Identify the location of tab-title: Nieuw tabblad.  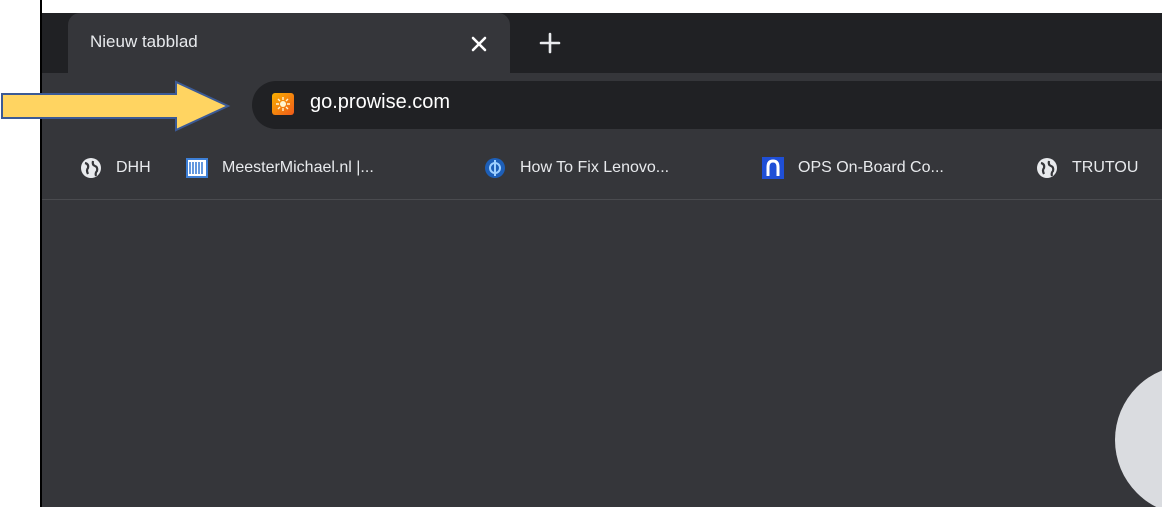
(144, 41).